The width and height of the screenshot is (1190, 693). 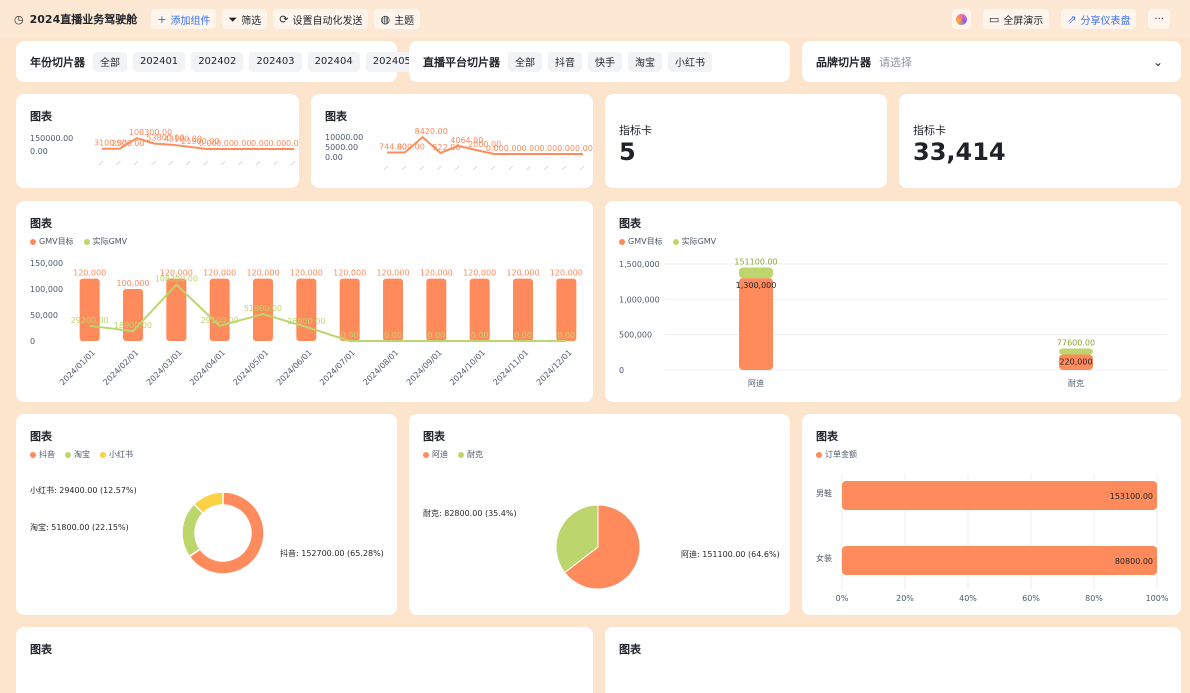 What do you see at coordinates (525, 61) in the screenshot?
I see `platform-option-all: 全部` at bounding box center [525, 61].